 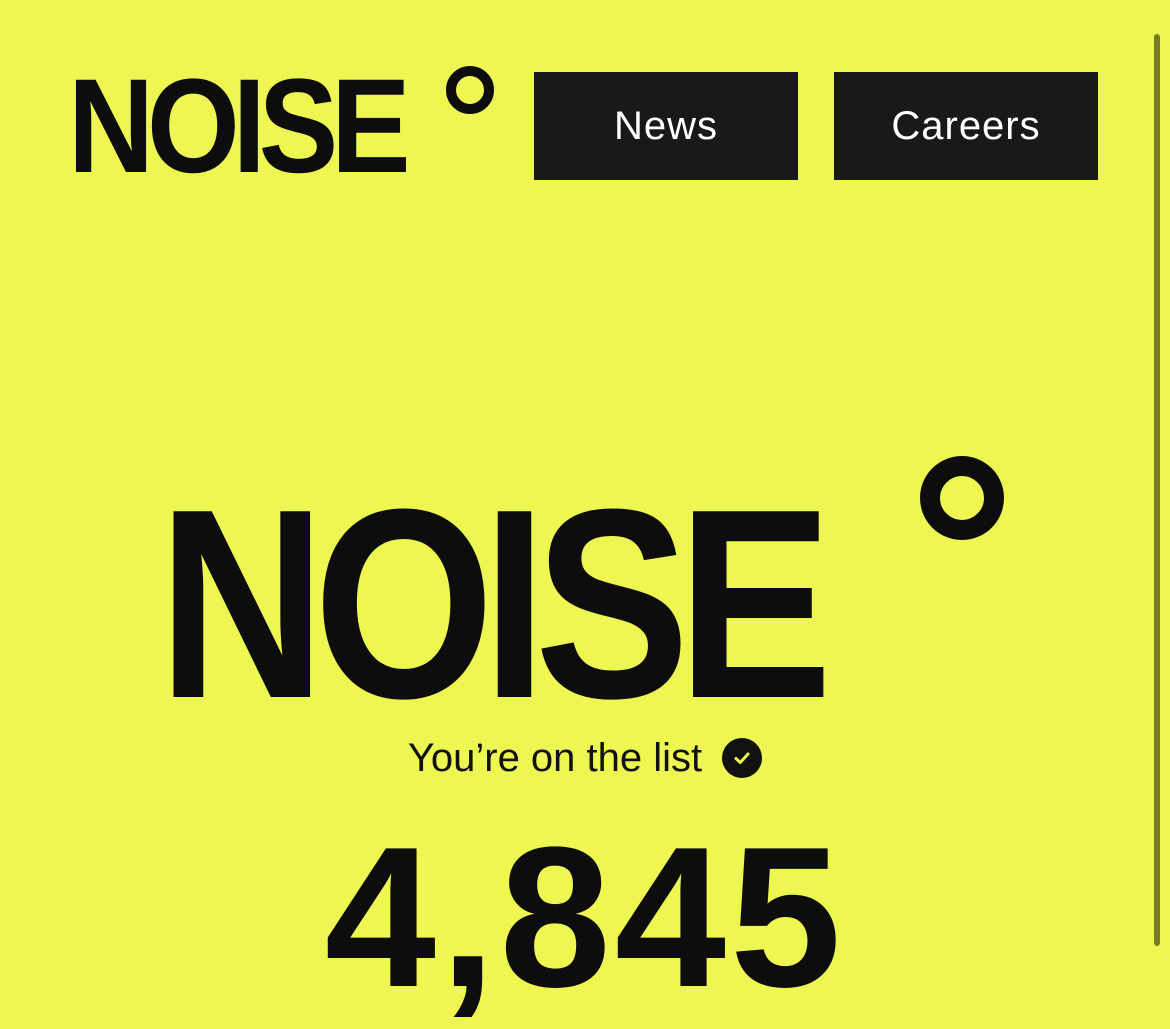 I want to click on logo-degree-mark-small, so click(x=470, y=90).